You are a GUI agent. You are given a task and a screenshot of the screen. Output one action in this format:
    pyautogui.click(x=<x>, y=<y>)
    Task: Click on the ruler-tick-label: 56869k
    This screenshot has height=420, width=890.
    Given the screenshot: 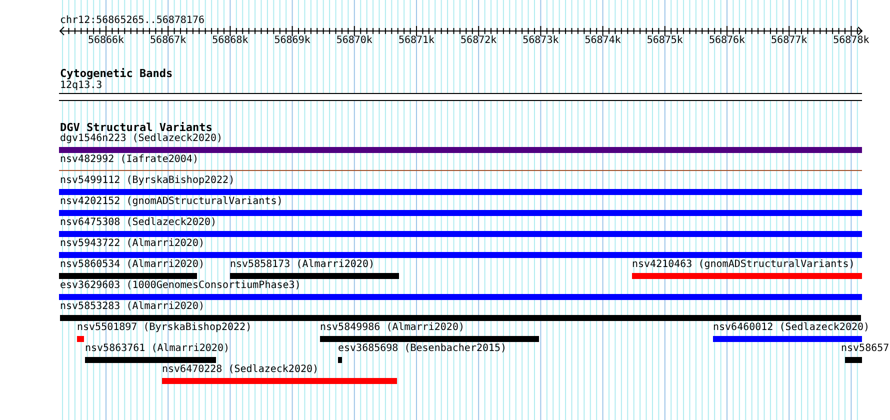 What is the action you would take?
    pyautogui.click(x=292, y=41)
    